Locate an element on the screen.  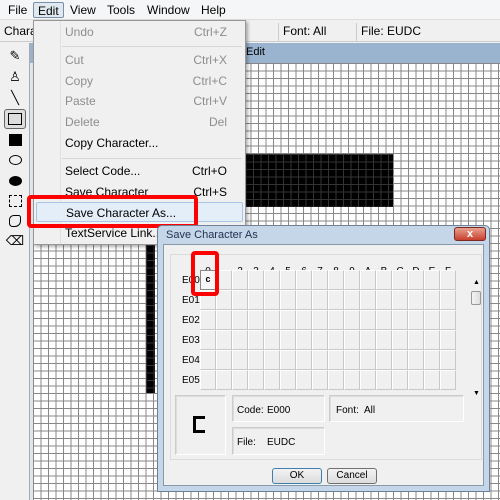
scroll-down-icon: ▼ is located at coordinates (476, 393).